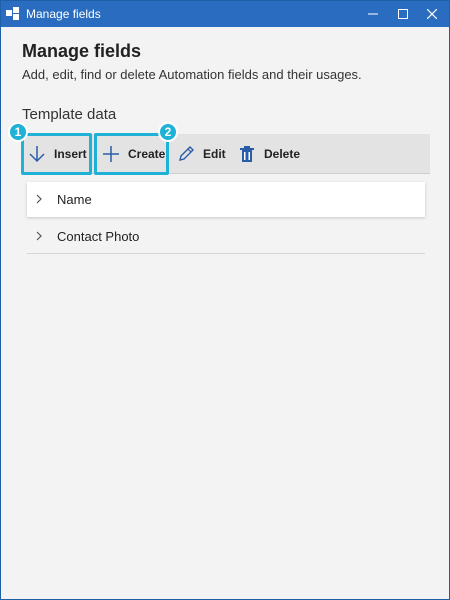  What do you see at coordinates (201, 154) in the screenshot?
I see `edit-button: Edit` at bounding box center [201, 154].